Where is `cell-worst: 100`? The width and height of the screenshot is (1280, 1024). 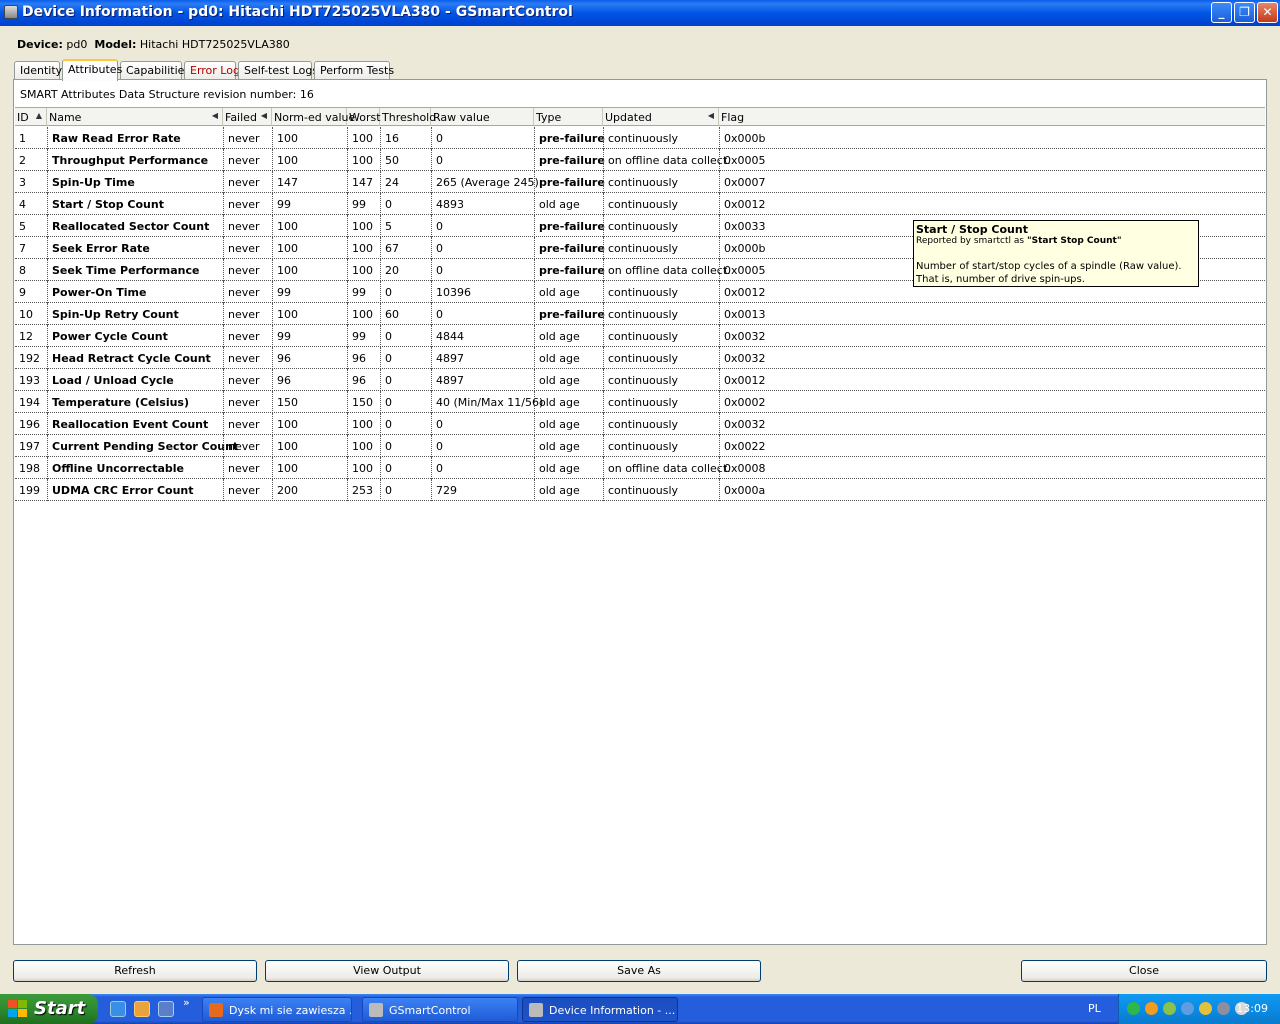
cell-worst: 100 is located at coordinates (363, 226).